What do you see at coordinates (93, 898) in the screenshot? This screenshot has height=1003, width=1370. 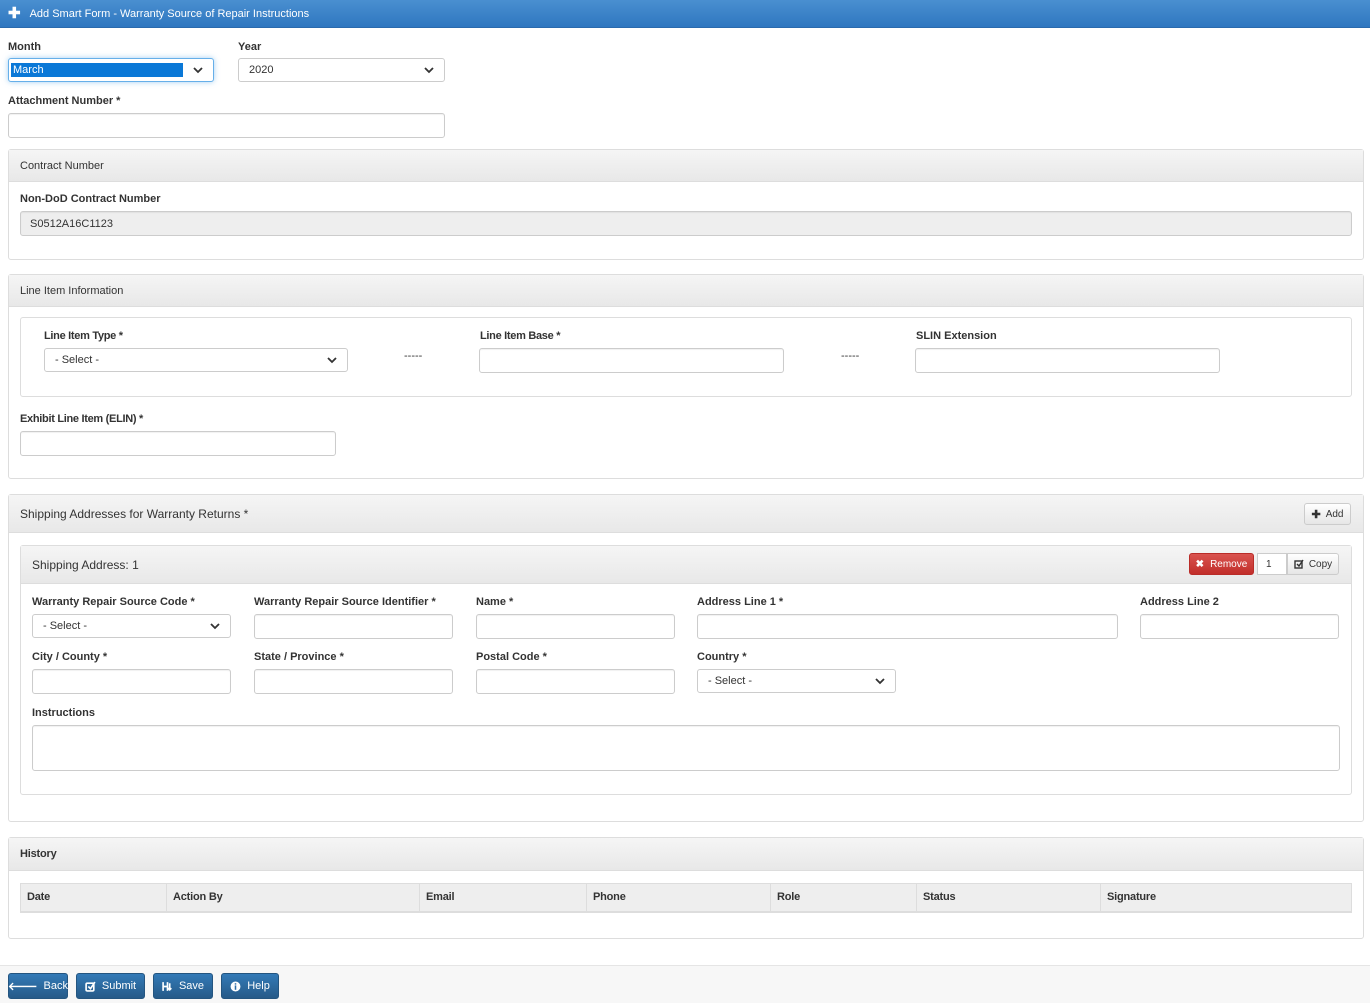 I see `column-header-date: Date` at bounding box center [93, 898].